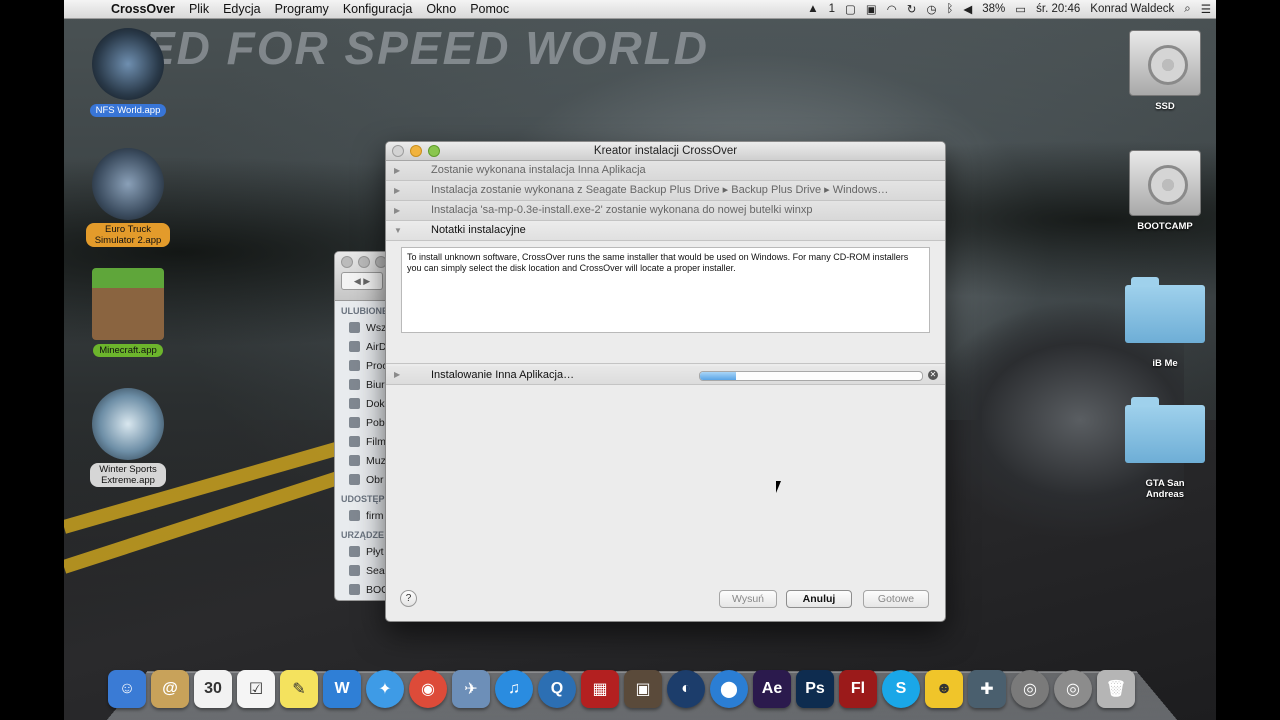  Describe the element at coordinates (912, 9) in the screenshot. I see `sync-icon: ↻` at that location.